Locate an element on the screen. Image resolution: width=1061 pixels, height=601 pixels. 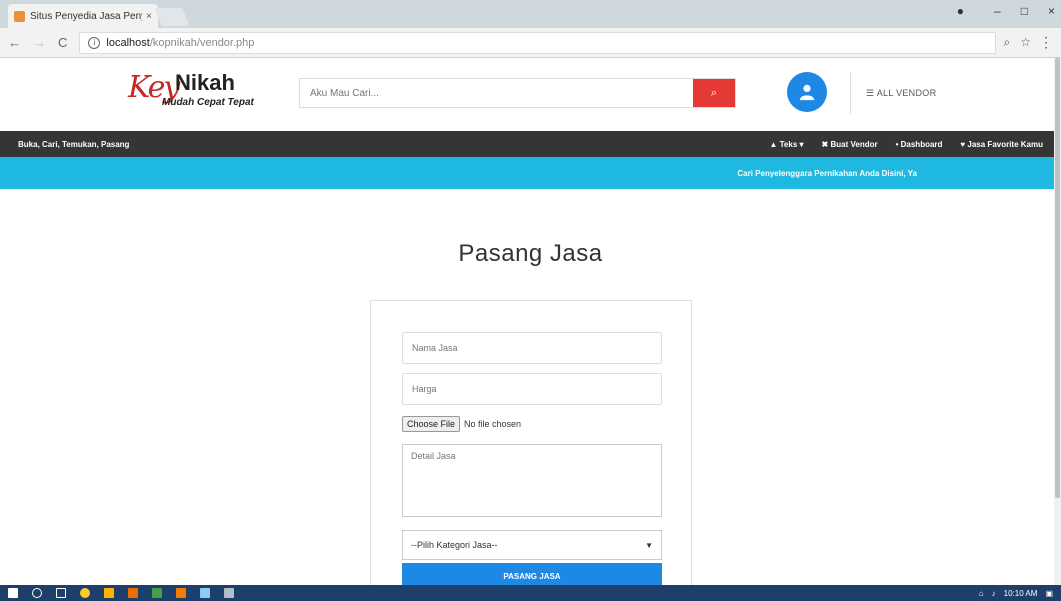
forward-arrow-icon: → is located at coordinates (39, 42).